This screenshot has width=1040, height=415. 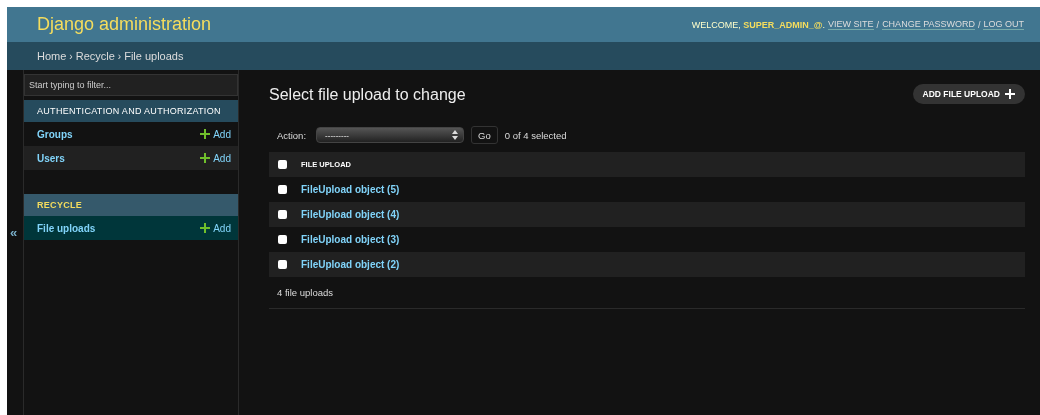 What do you see at coordinates (968, 94) in the screenshot?
I see `add-file-upload-button: ADD FILE UPLOAD` at bounding box center [968, 94].